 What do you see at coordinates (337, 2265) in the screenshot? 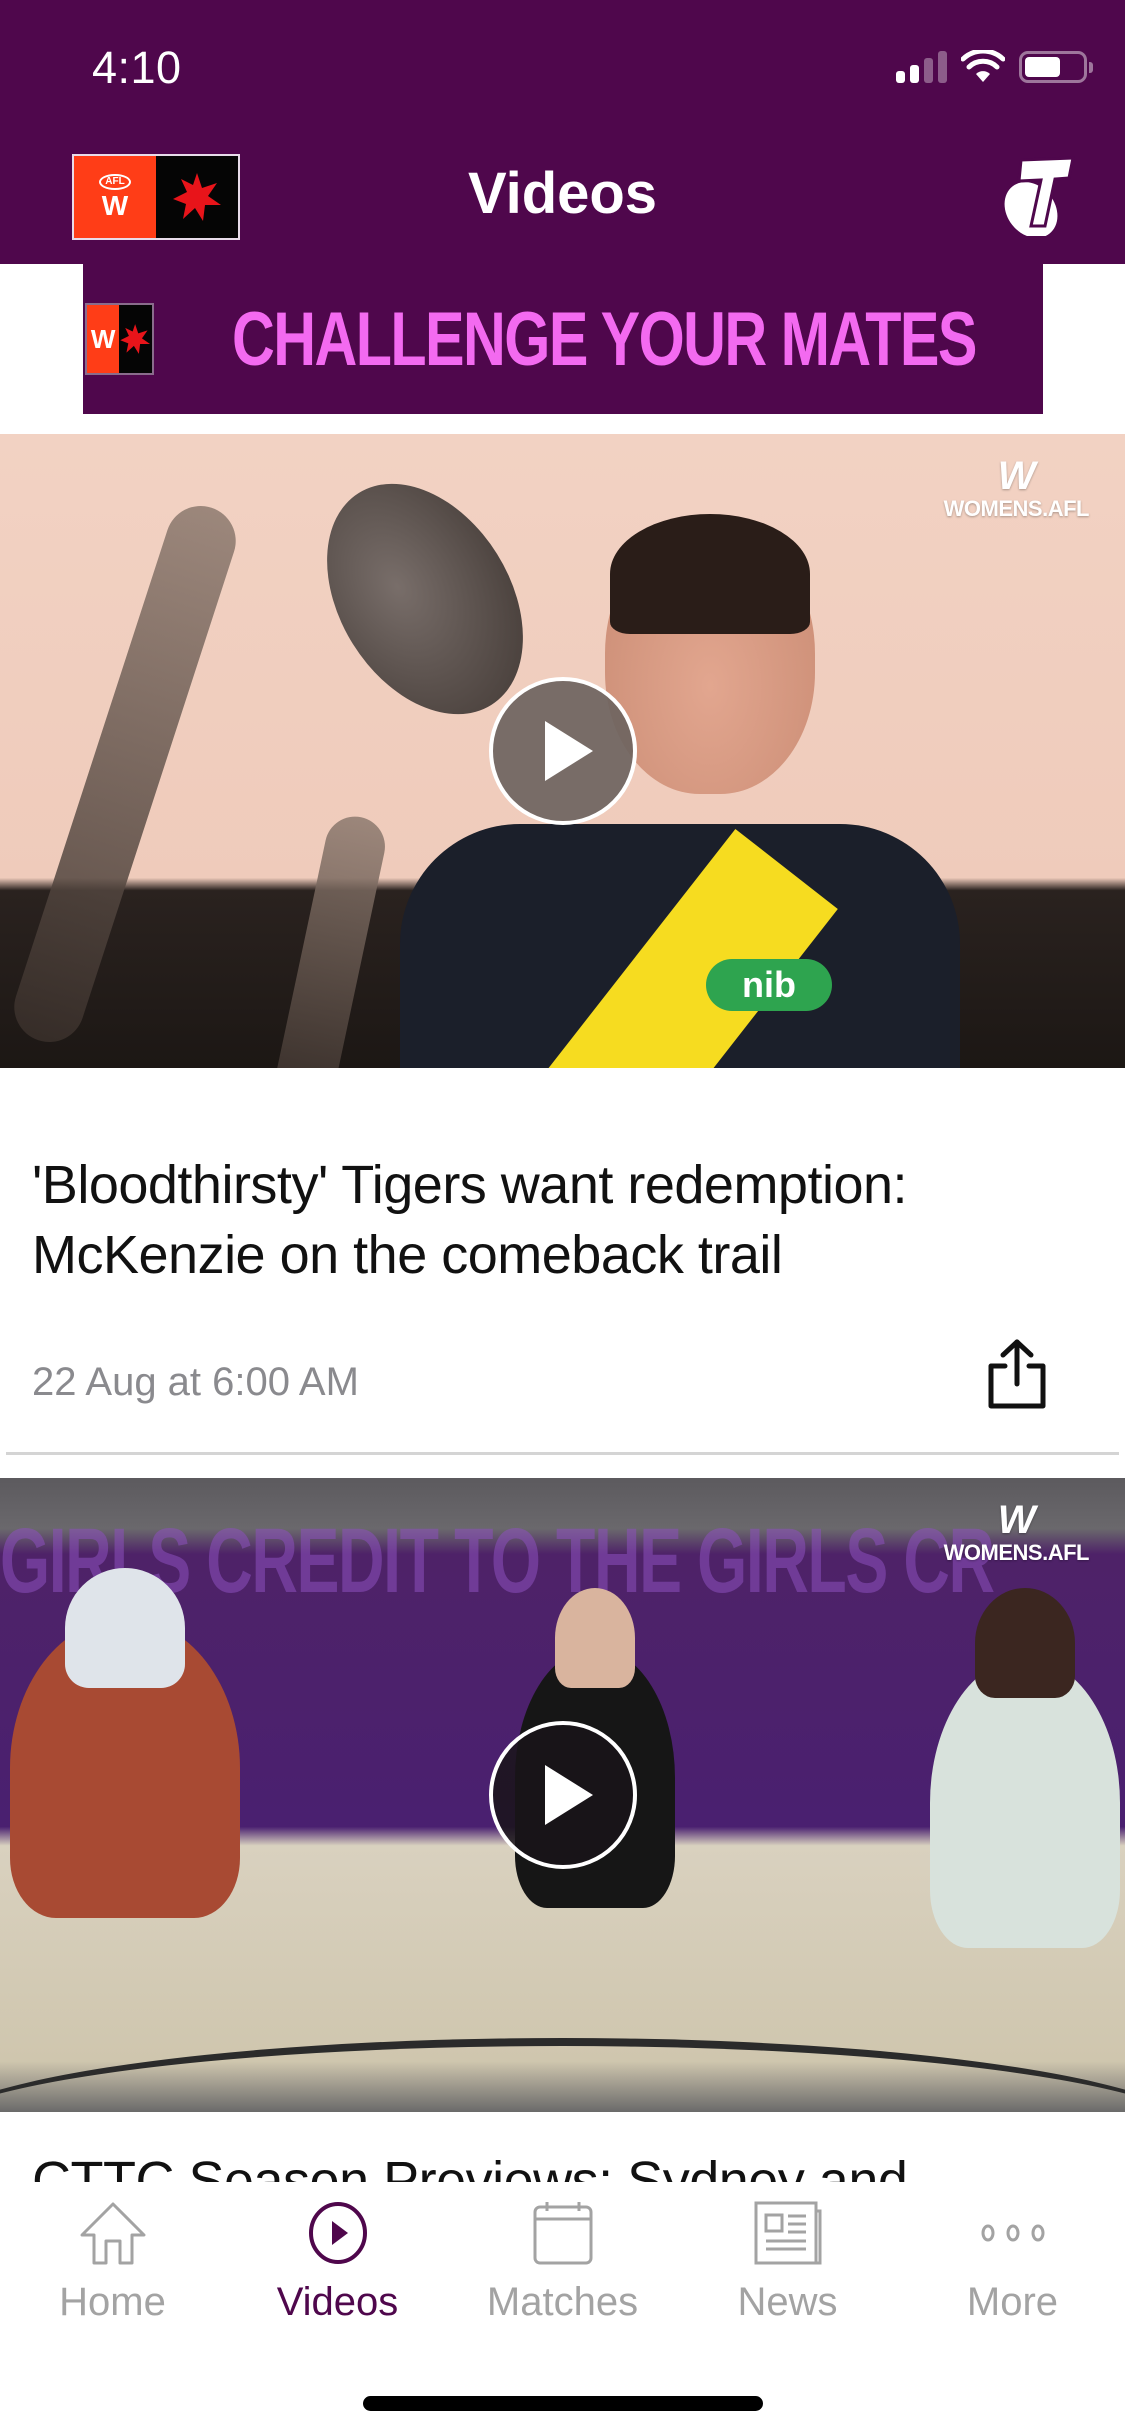
I see `tab-videos: Videos` at bounding box center [337, 2265].